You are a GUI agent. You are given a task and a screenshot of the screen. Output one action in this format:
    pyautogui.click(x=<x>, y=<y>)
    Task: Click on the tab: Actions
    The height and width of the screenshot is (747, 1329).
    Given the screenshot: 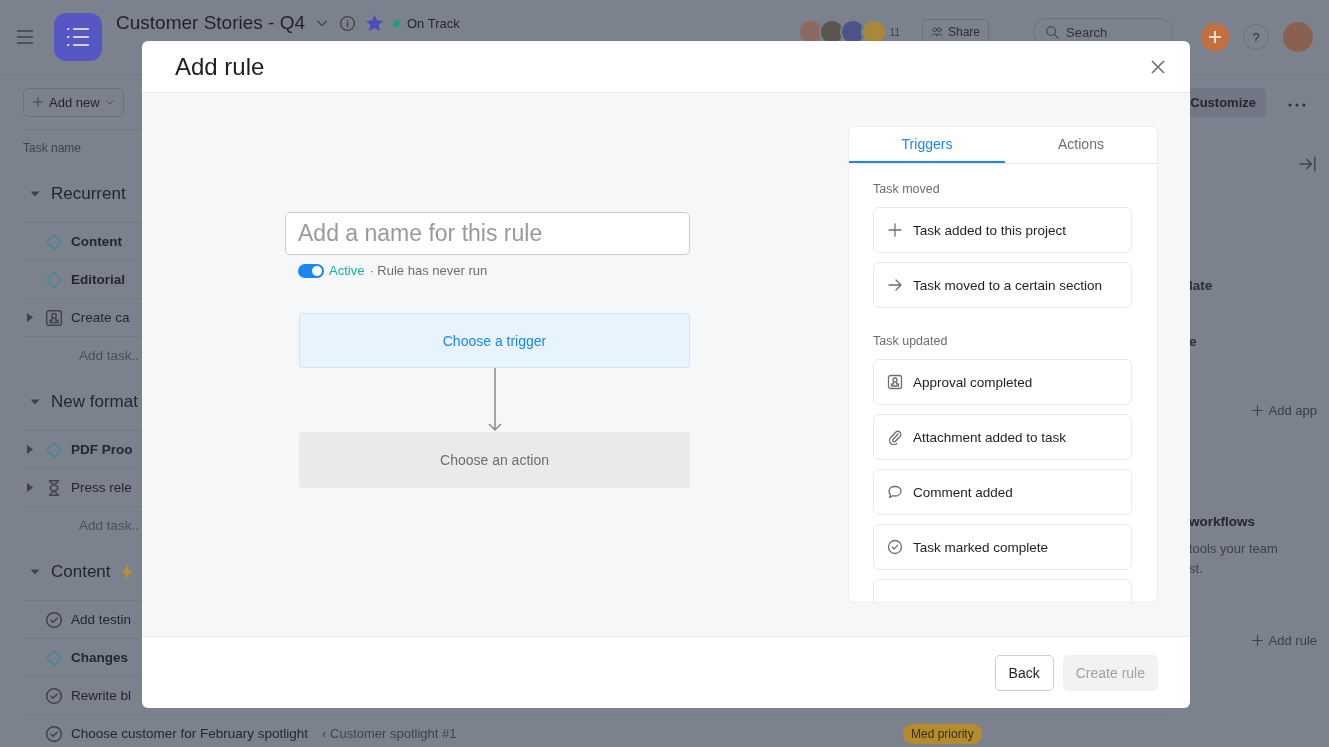 What is the action you would take?
    pyautogui.click(x=1081, y=145)
    